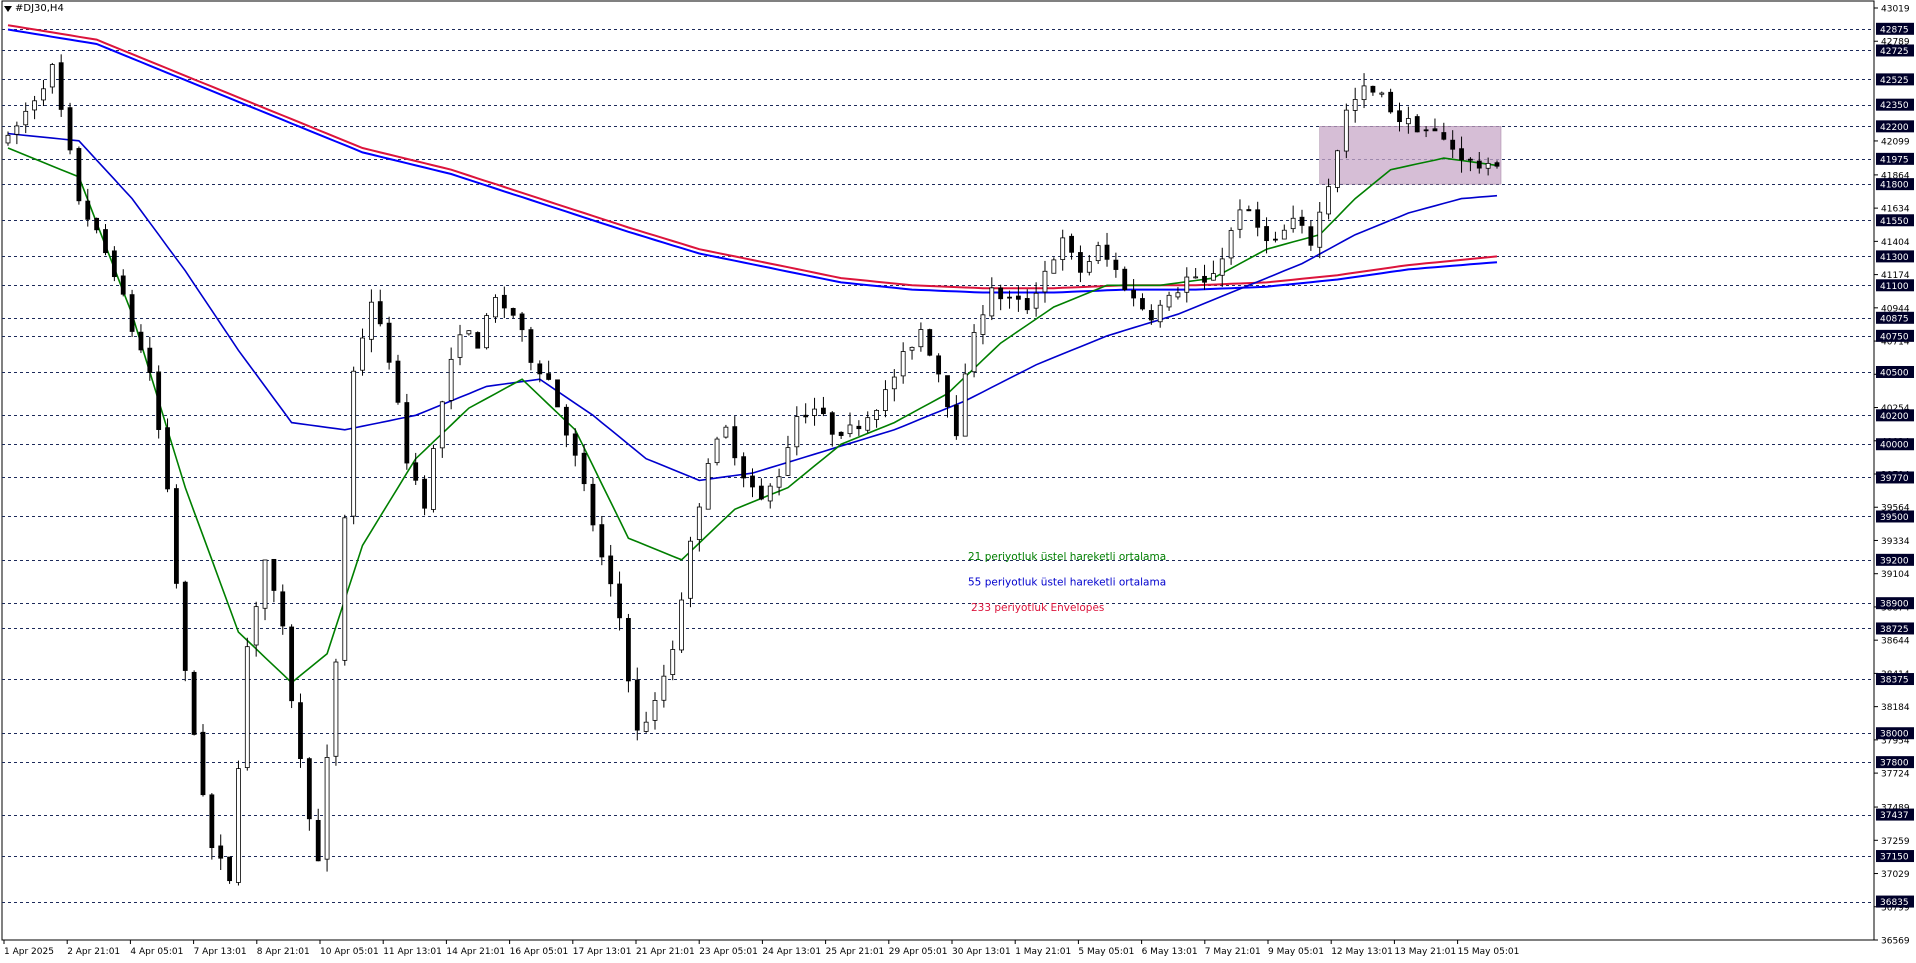 The height and width of the screenshot is (963, 1916). I want to click on y-tick-label: 43019, so click(1895, 10).